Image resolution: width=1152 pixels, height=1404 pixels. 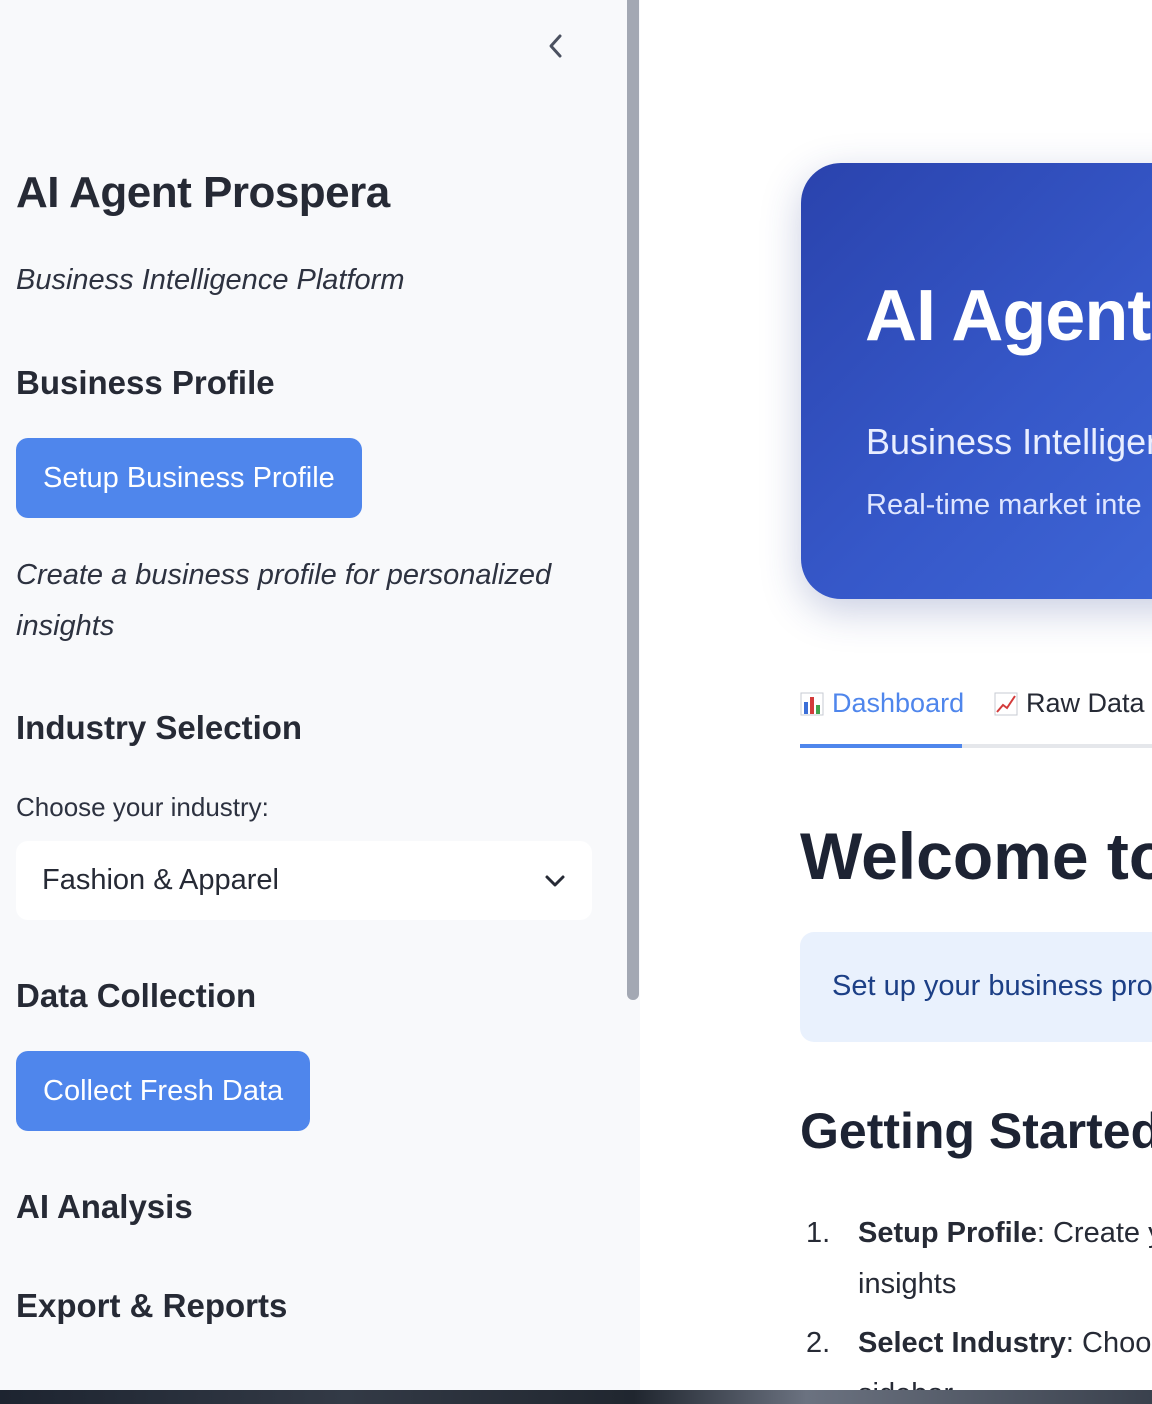 What do you see at coordinates (163, 1091) in the screenshot?
I see `collect-fresh-data-button: Collect Fresh Data` at bounding box center [163, 1091].